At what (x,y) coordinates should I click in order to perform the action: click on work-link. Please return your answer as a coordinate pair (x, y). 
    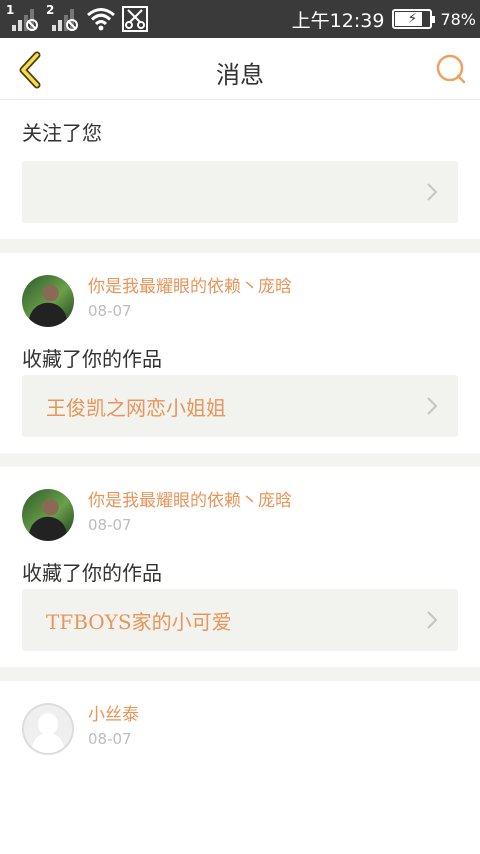
    Looking at the image, I should click on (240, 192).